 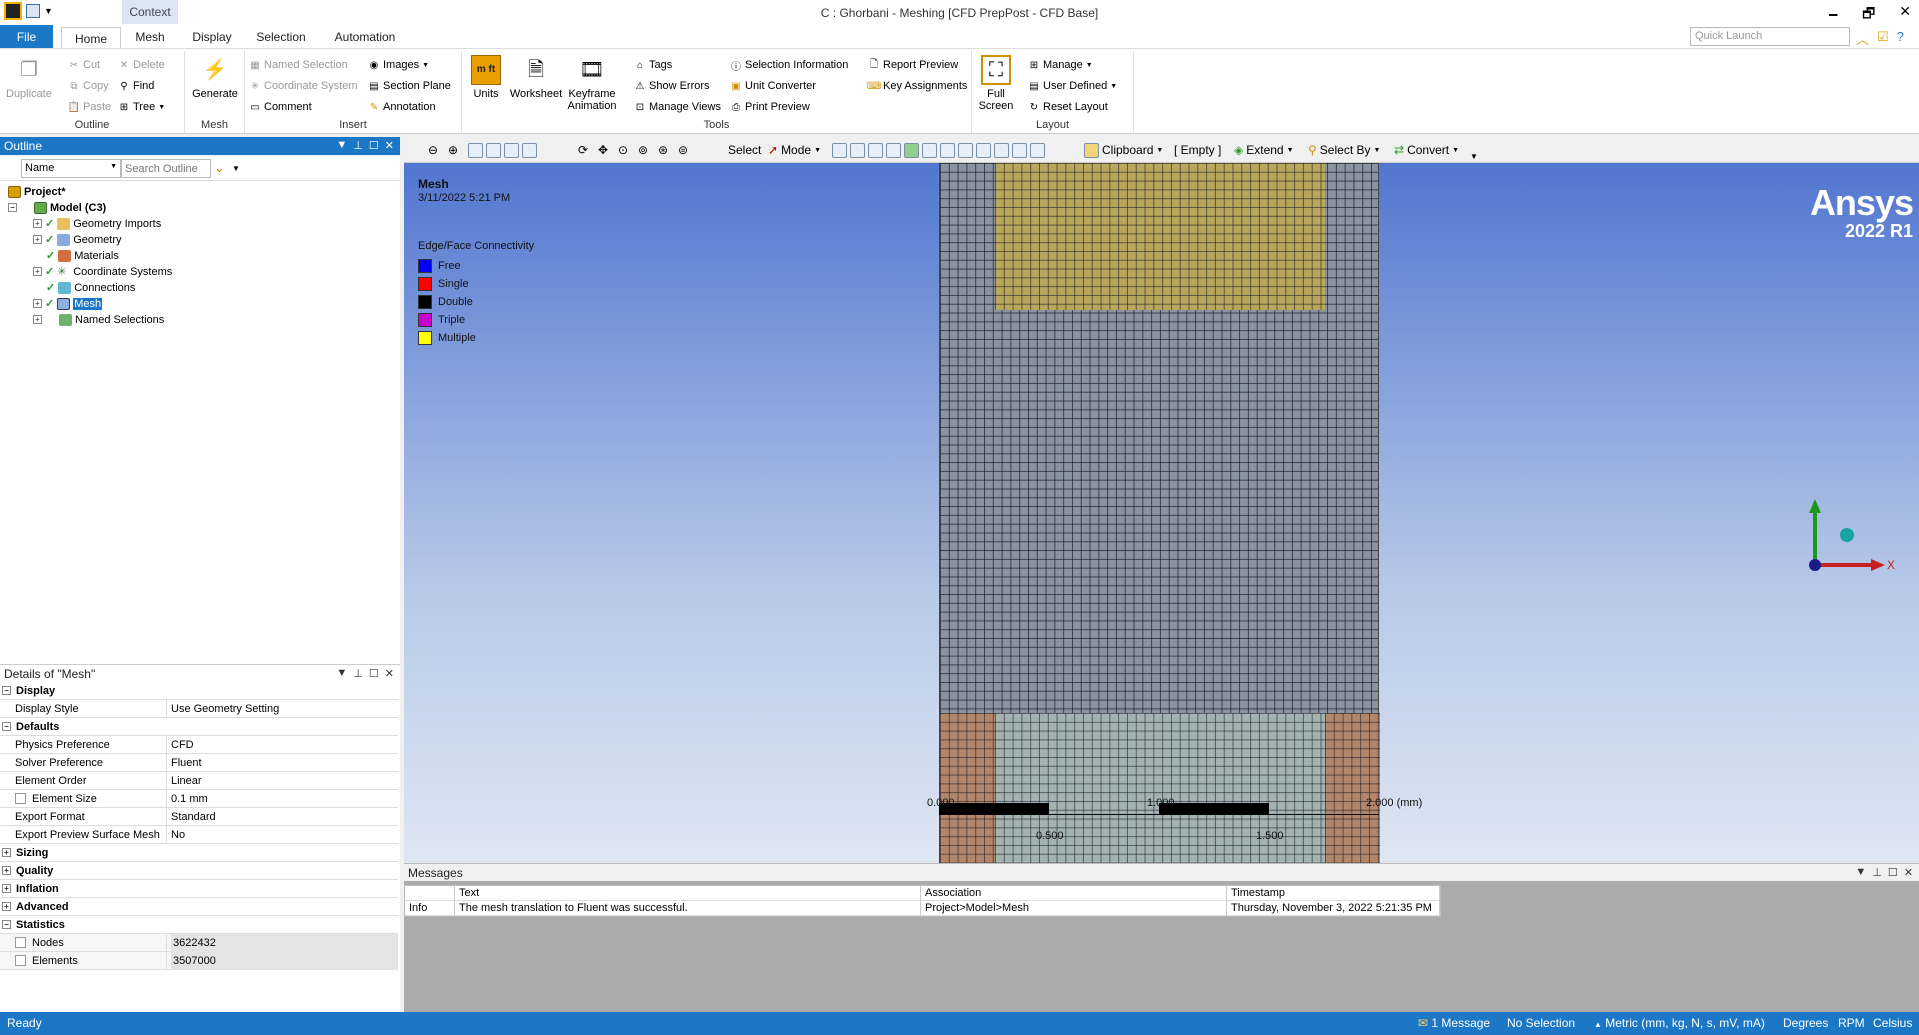 I want to click on images-button: ◉ Images ▼, so click(x=398, y=65).